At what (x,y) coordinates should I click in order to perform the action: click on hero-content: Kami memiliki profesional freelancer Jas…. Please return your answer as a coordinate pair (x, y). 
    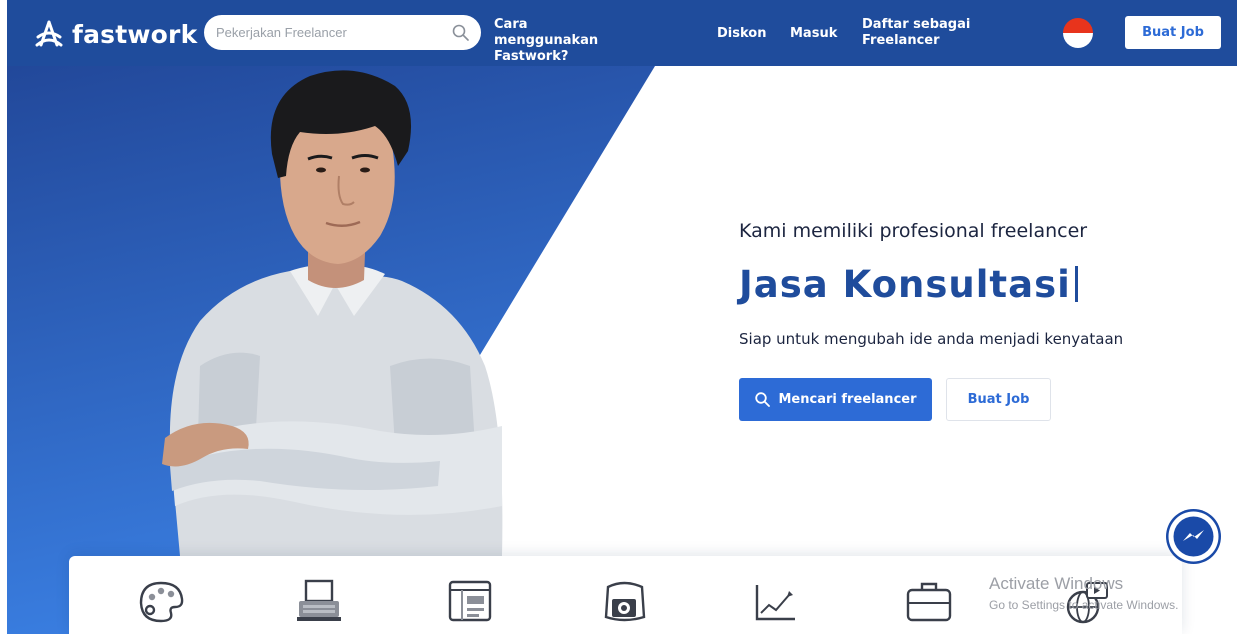
    Looking at the image, I should click on (979, 283).